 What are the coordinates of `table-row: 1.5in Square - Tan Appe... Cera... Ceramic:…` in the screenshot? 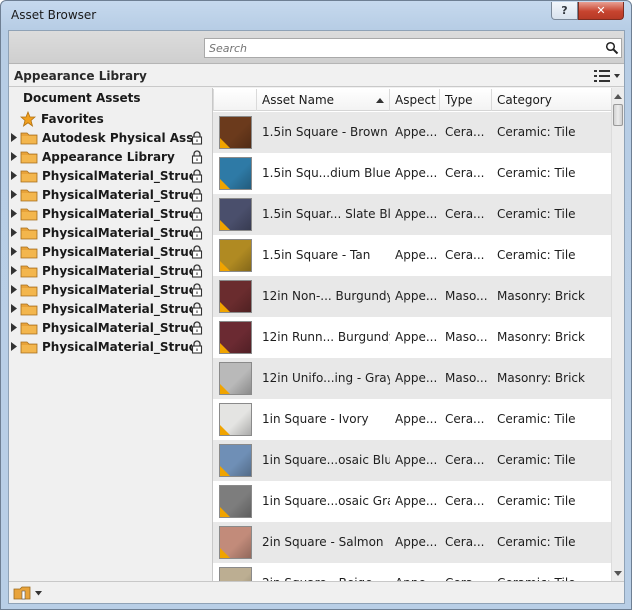 It's located at (412, 255).